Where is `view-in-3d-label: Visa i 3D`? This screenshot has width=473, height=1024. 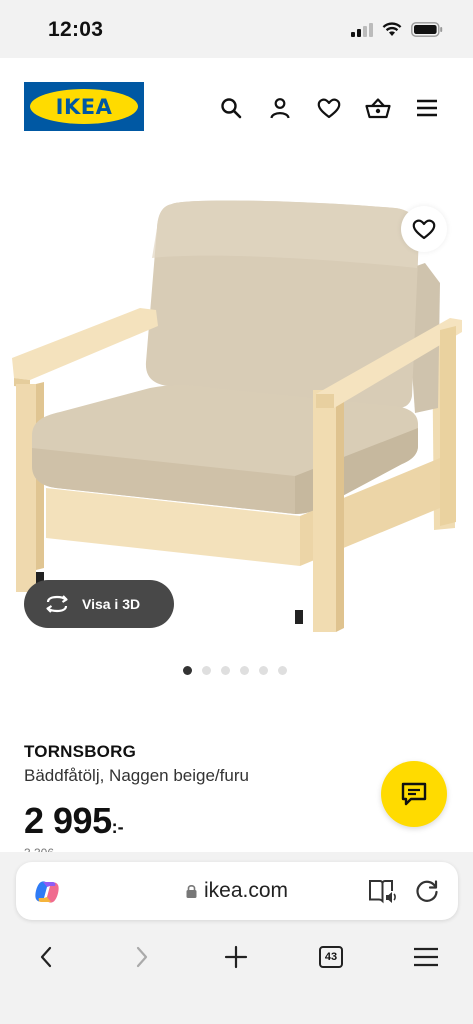
view-in-3d-label: Visa i 3D is located at coordinates (111, 604).